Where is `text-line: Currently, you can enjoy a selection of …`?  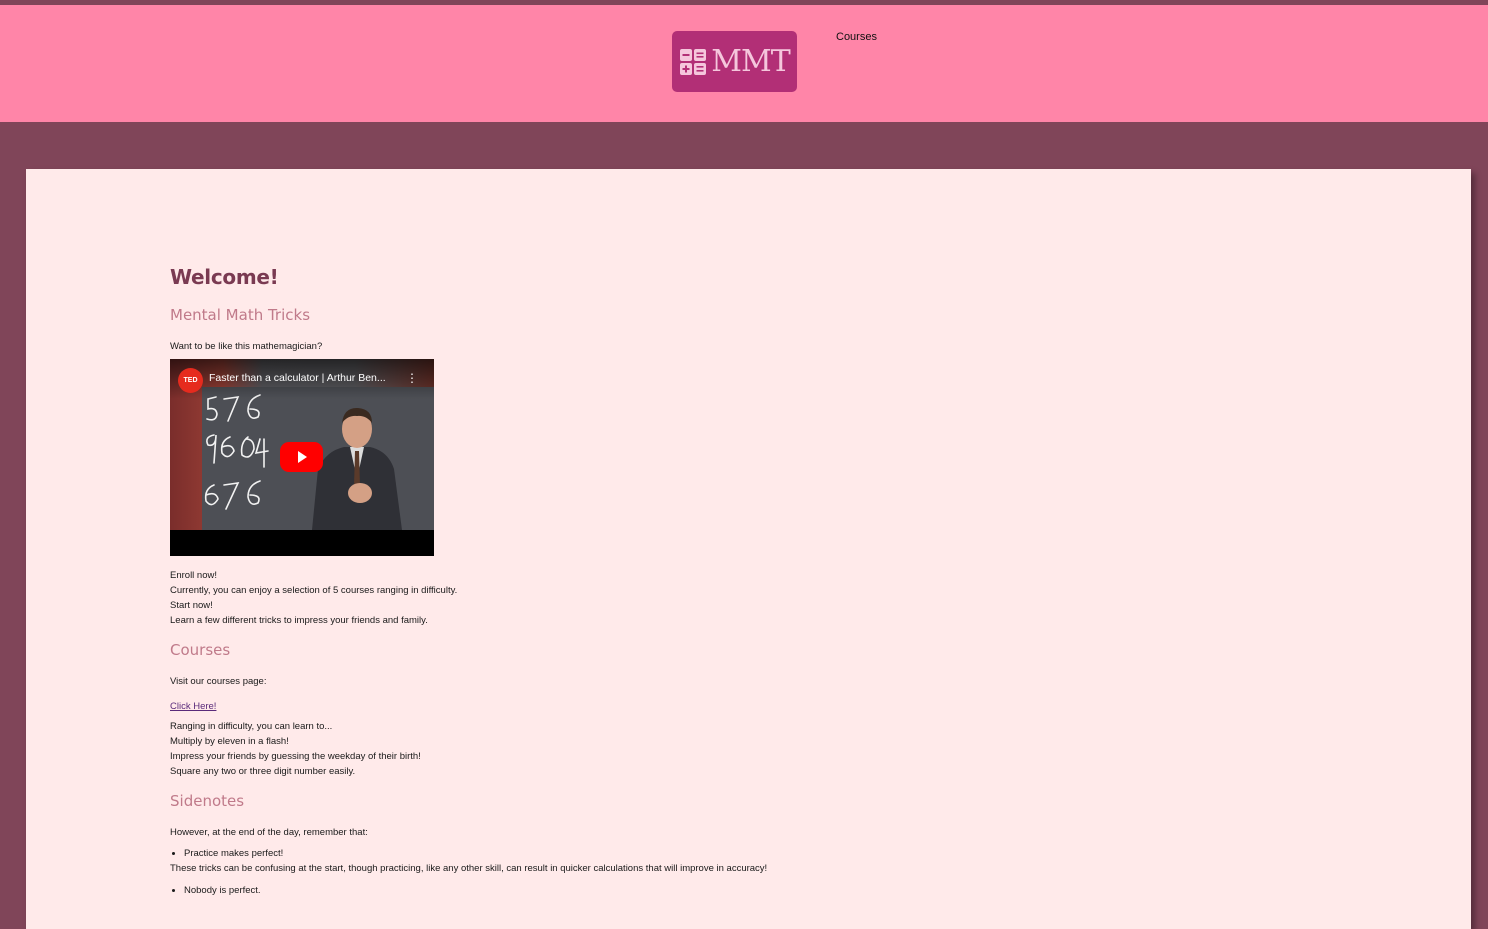
text-line: Currently, you can enjoy a selection of … is located at coordinates (314, 590).